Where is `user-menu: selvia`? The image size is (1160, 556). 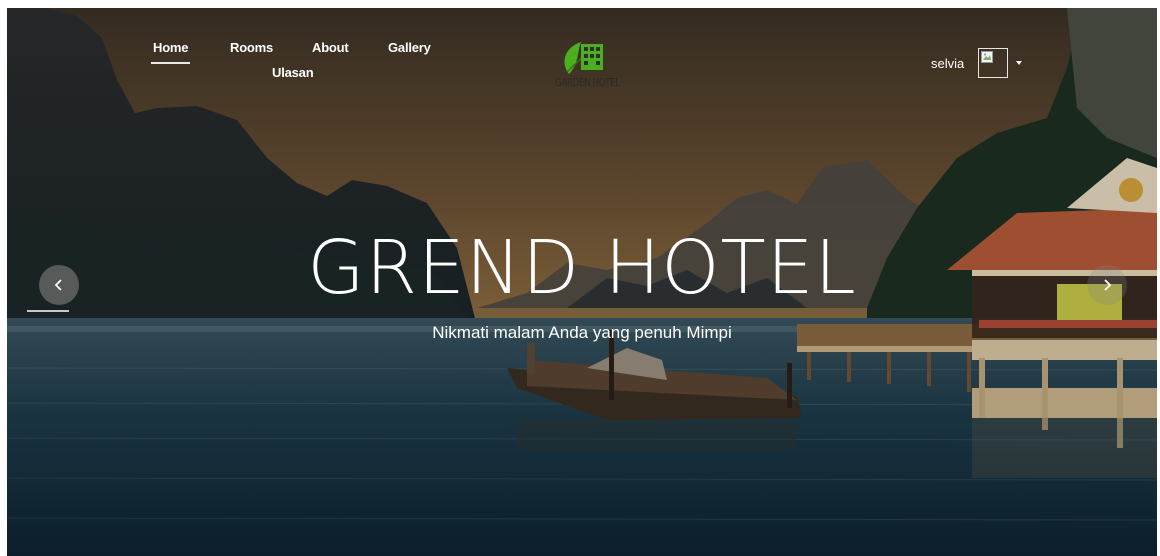 user-menu: selvia is located at coordinates (977, 63).